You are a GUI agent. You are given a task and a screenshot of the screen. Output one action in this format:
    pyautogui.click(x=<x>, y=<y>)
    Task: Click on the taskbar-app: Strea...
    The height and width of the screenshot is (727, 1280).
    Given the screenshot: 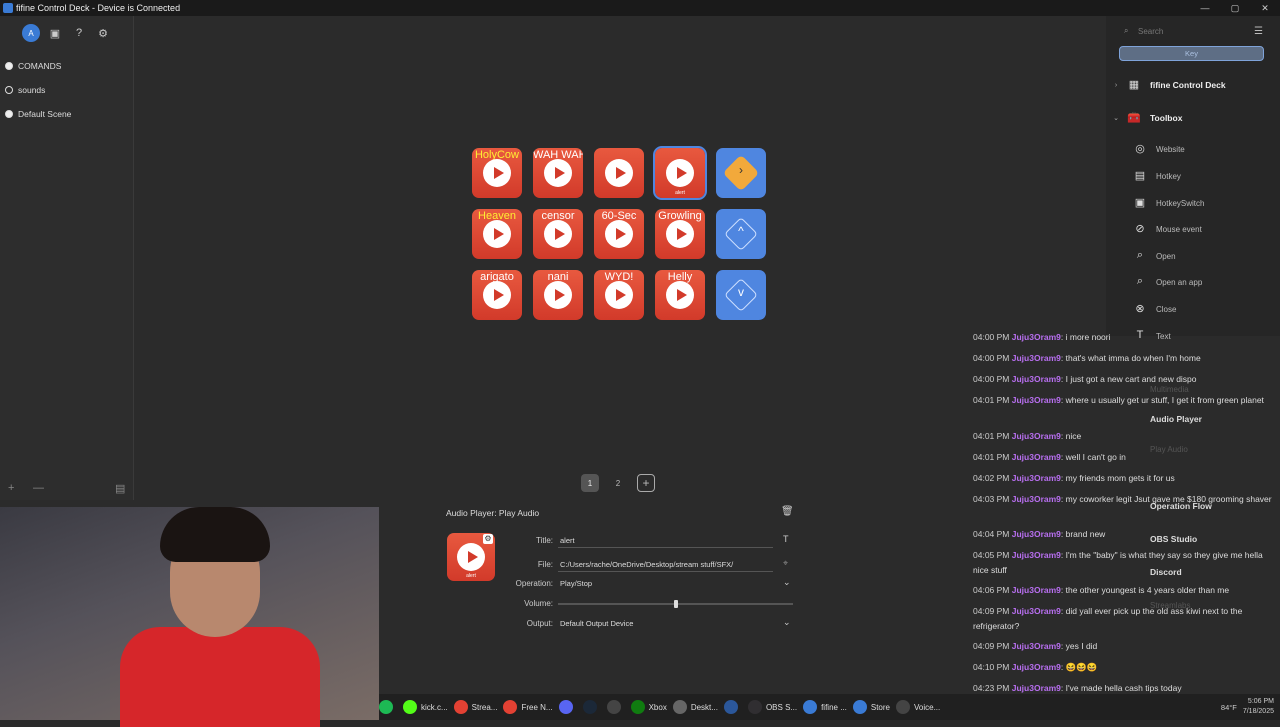 What is the action you would take?
    pyautogui.click(x=475, y=707)
    